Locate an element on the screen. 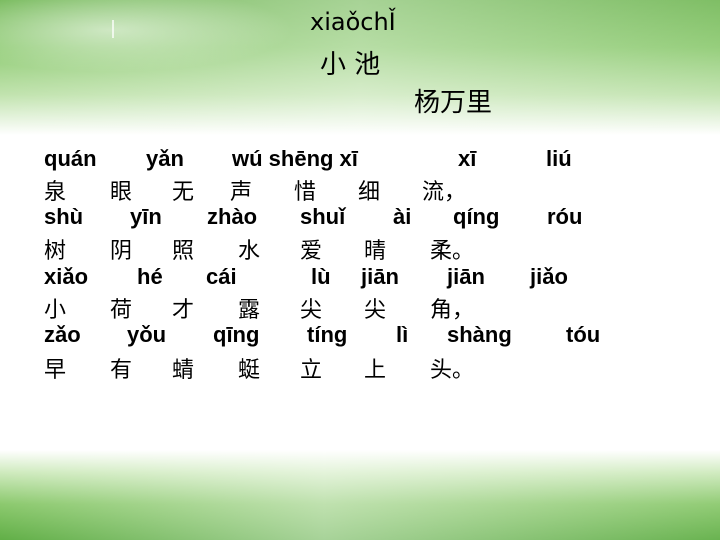  pinyin-word: yǒu is located at coordinates (147, 334).